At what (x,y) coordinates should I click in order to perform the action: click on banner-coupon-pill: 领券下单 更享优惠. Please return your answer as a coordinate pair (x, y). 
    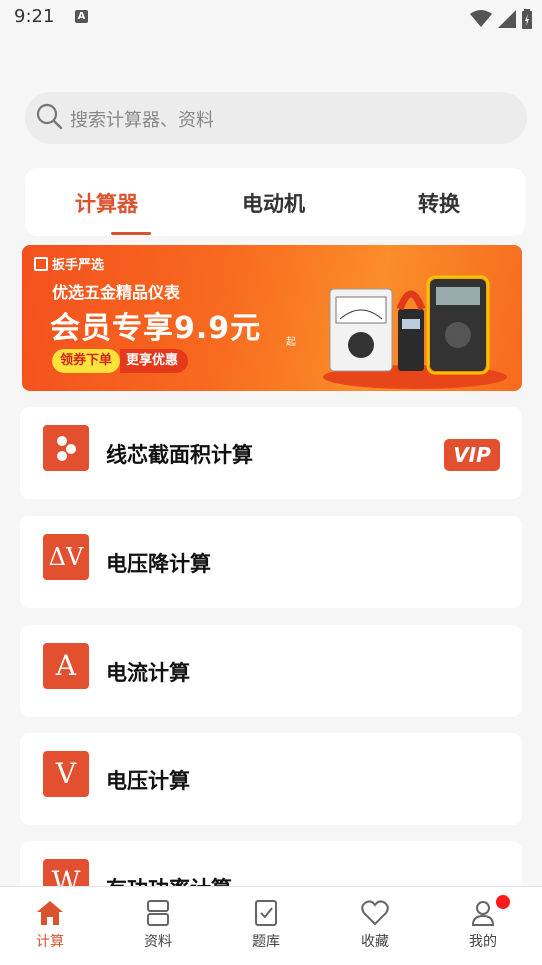
    Looking at the image, I should click on (120, 361).